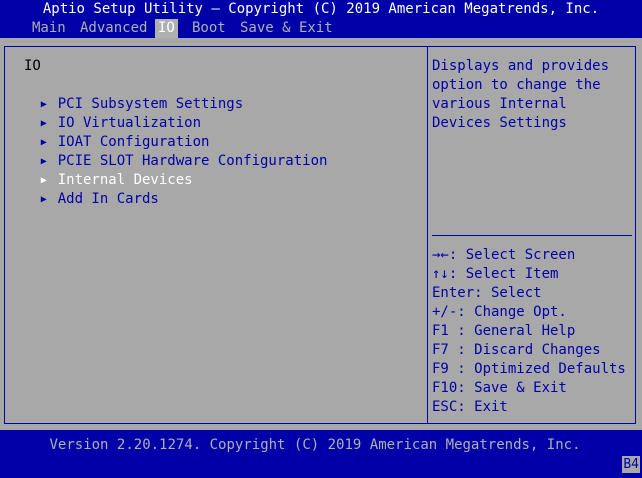 This screenshot has height=478, width=642. I want to click on menu-entry-pci-subsystem: ▶ PCI Subsystem Settings, so click(125, 94).